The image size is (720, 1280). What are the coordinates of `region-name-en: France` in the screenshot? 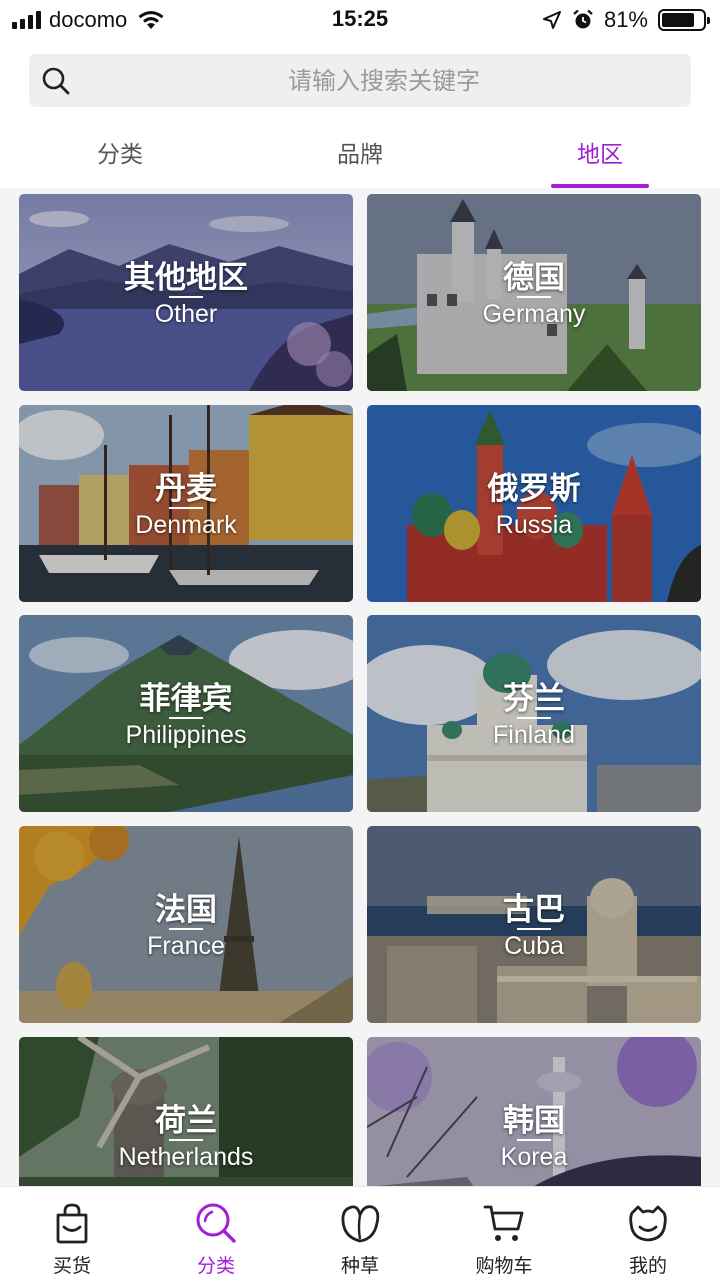 It's located at (186, 946).